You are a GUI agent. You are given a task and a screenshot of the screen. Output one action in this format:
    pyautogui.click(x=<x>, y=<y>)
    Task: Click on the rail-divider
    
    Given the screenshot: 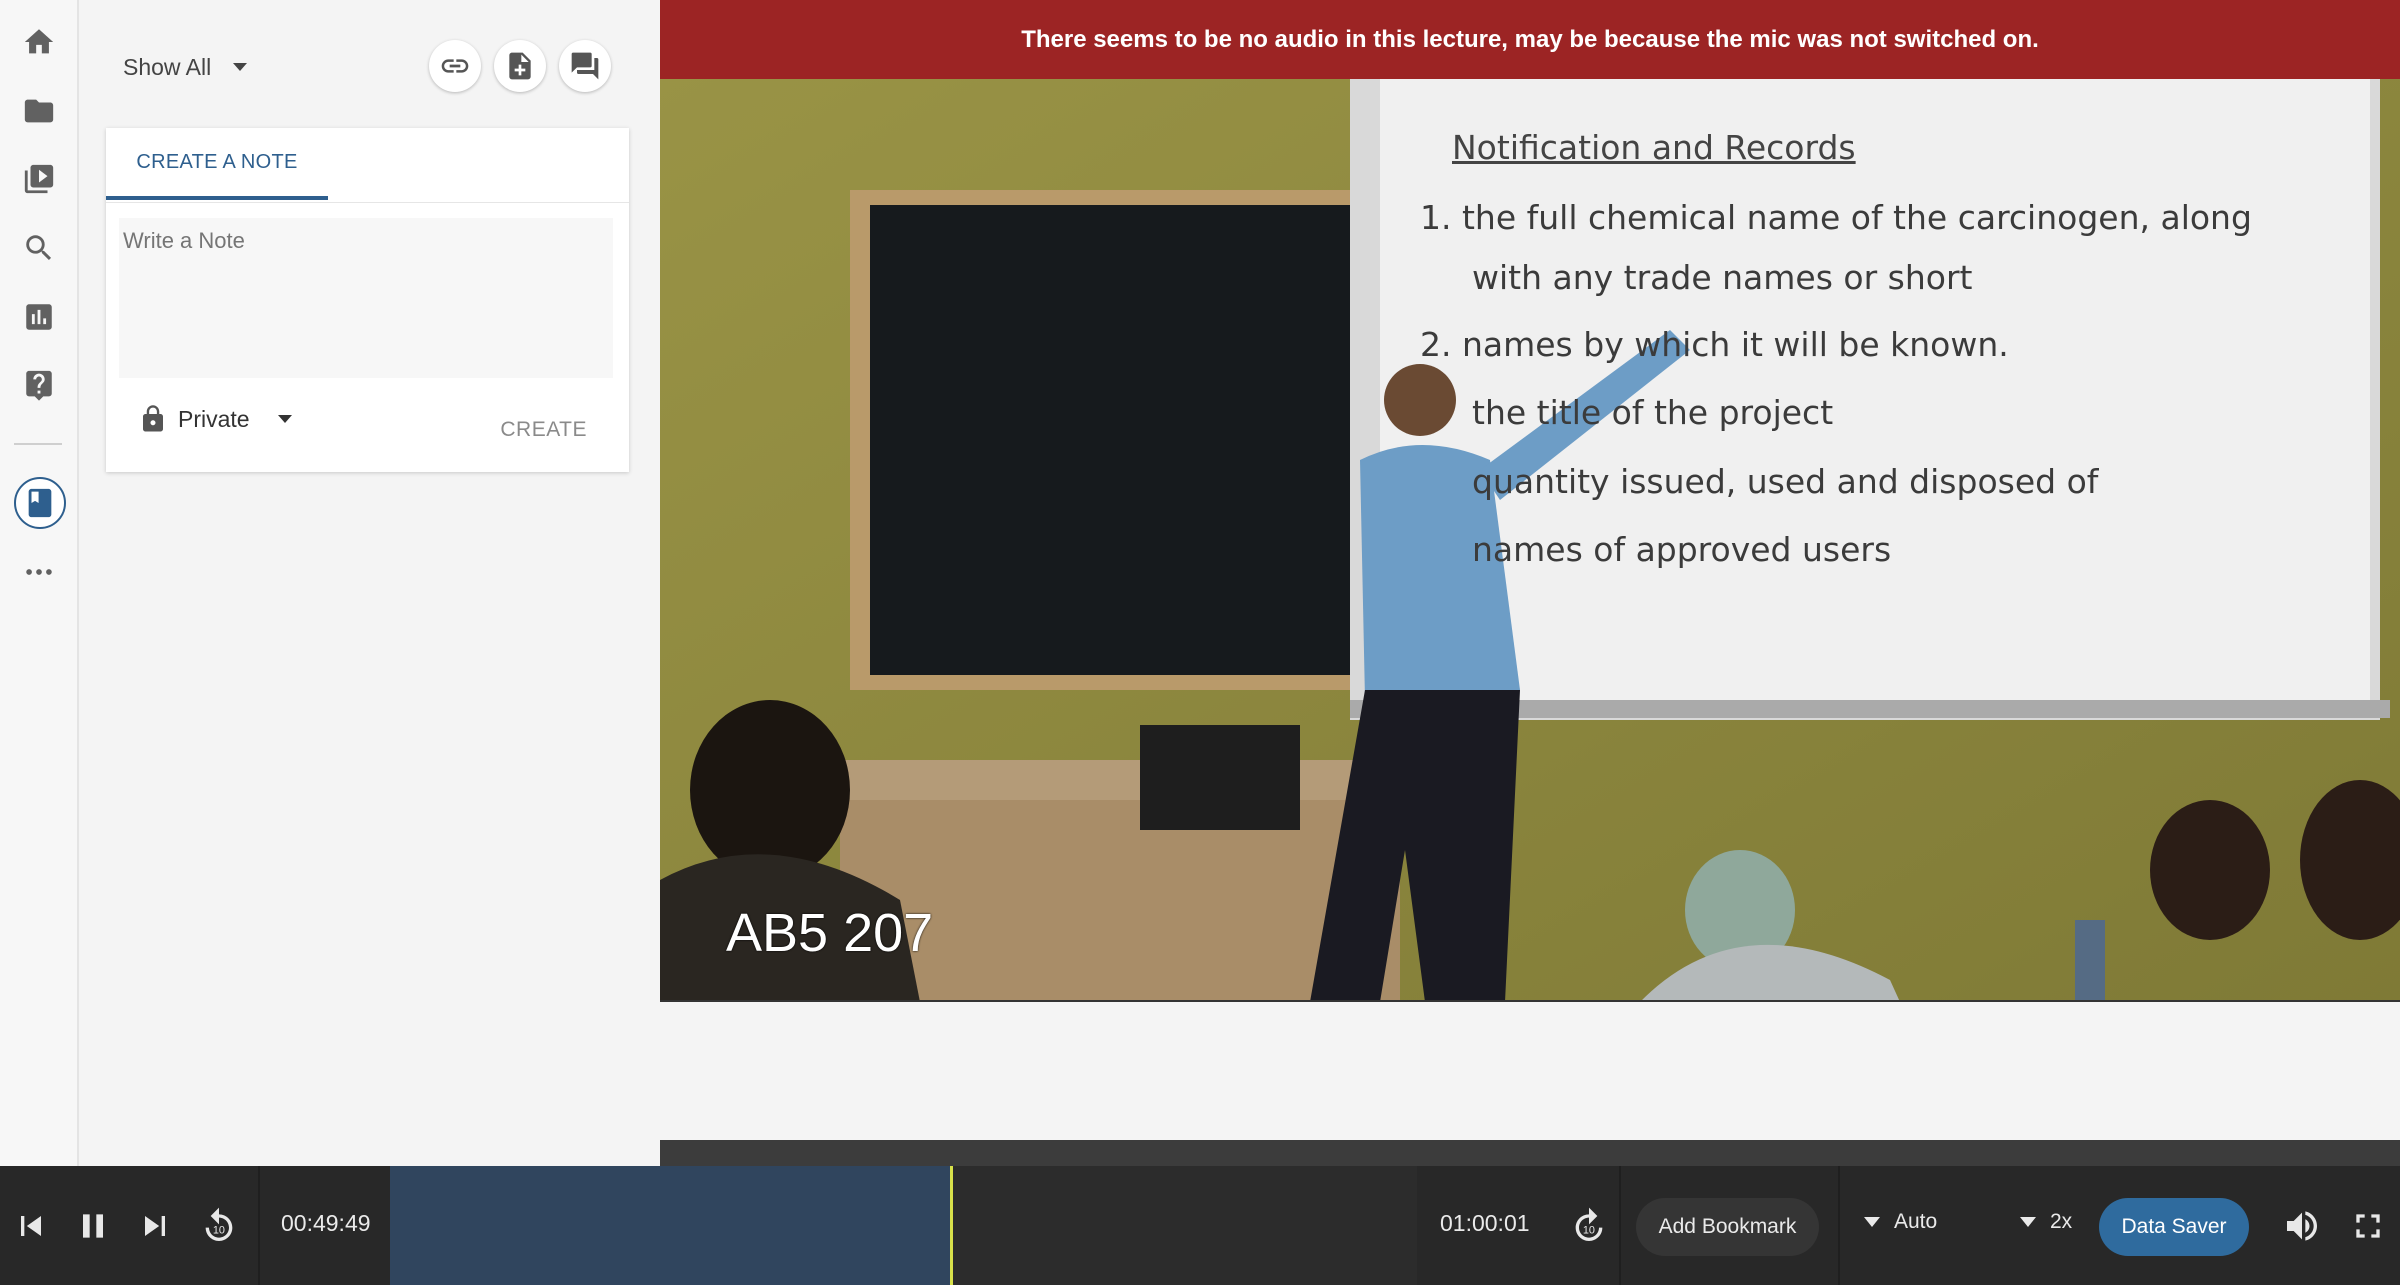 What is the action you would take?
    pyautogui.click(x=38, y=444)
    